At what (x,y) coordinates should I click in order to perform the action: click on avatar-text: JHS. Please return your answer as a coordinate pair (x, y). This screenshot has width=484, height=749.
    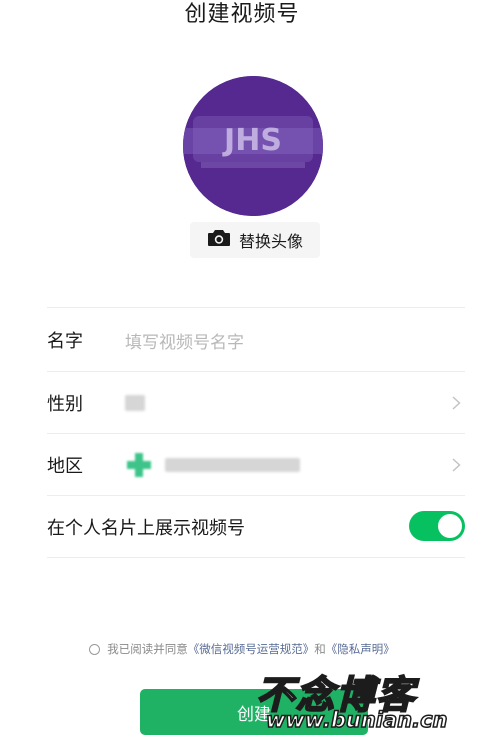
    Looking at the image, I should click on (252, 140).